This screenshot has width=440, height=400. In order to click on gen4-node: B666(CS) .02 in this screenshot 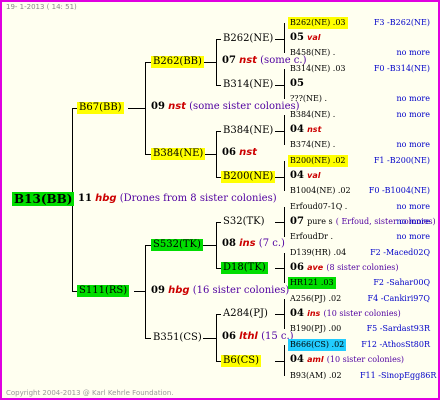, I will do `click(317, 345)`.